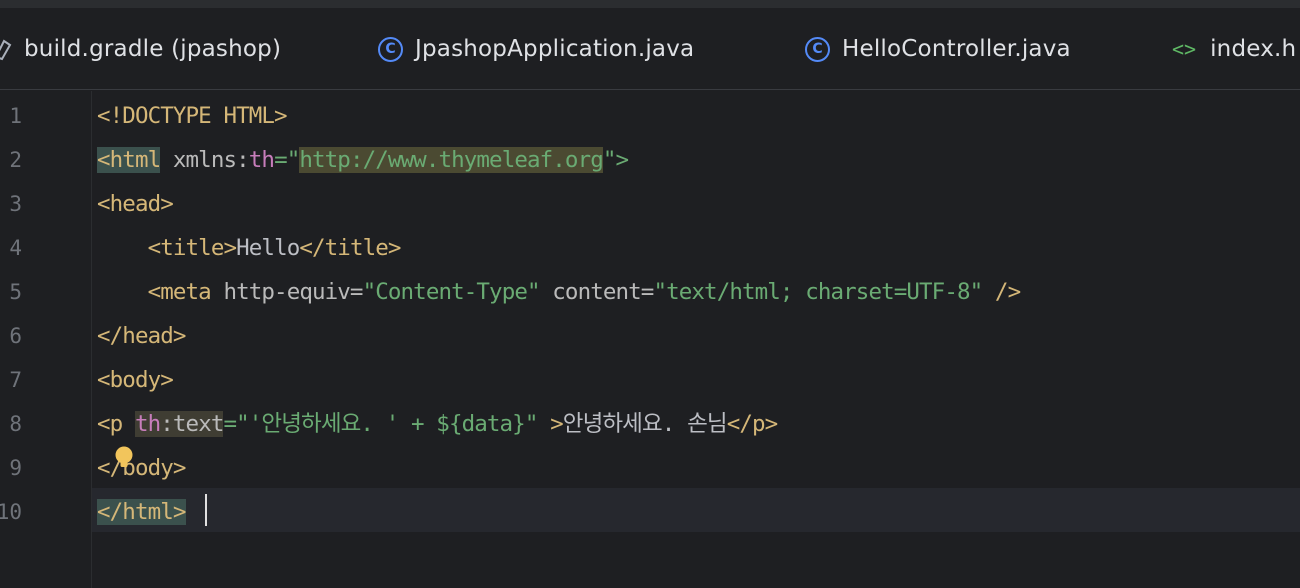 This screenshot has width=1300, height=588. Describe the element at coordinates (192, 424) in the screenshot. I see `text-attribute: :text` at that location.